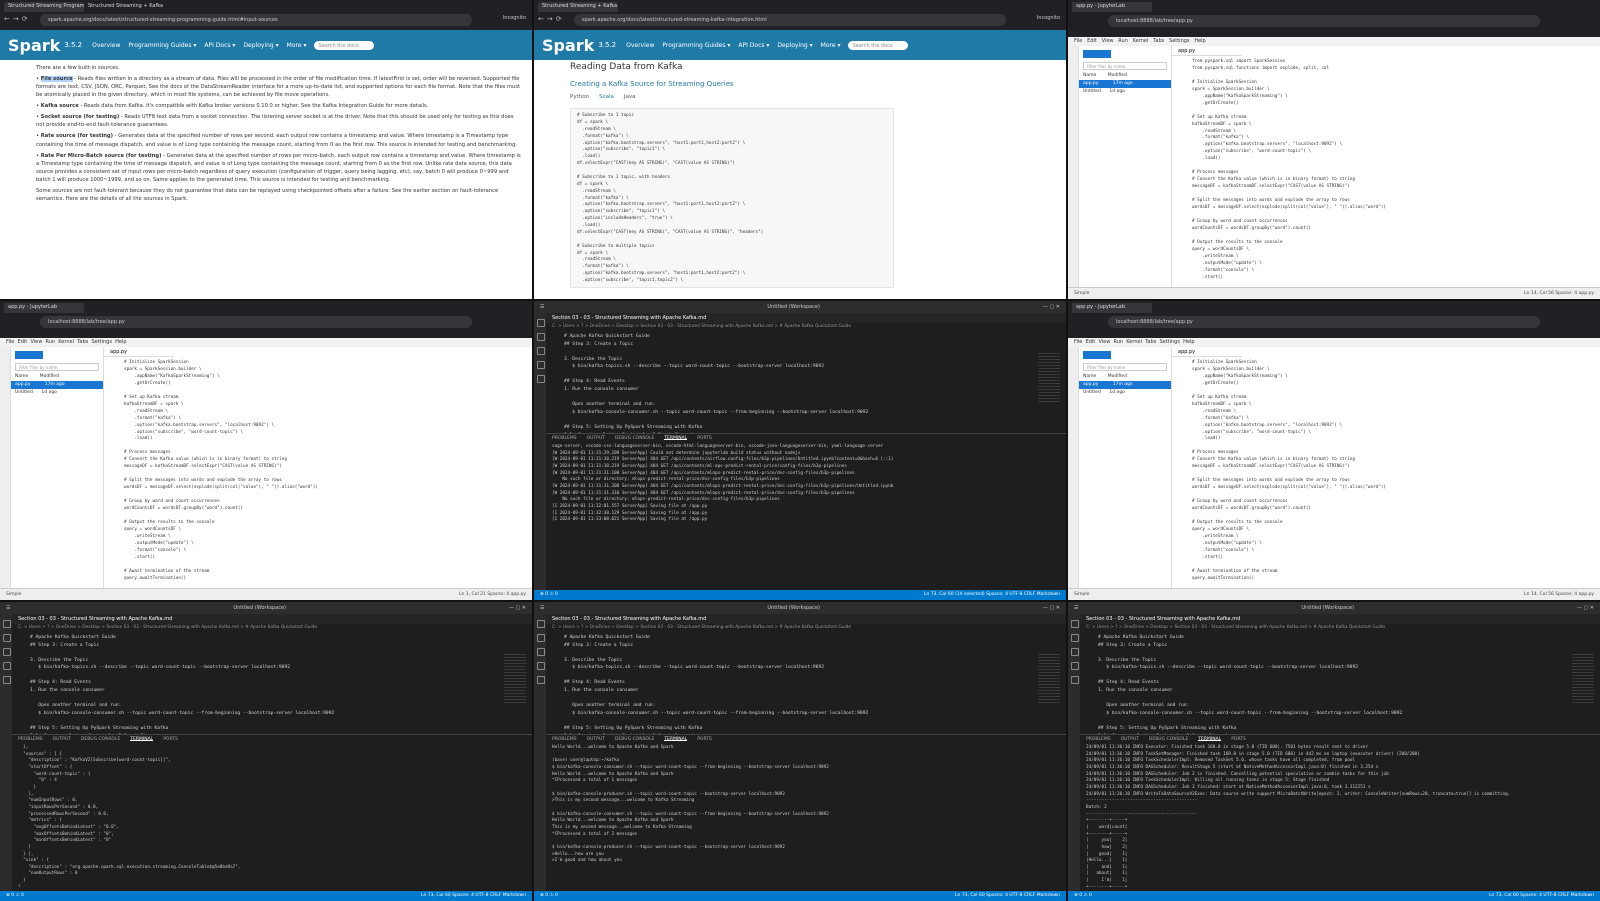 The width and height of the screenshot is (1600, 901). What do you see at coordinates (1108, 41) in the screenshot?
I see `menu-view: View` at bounding box center [1108, 41].